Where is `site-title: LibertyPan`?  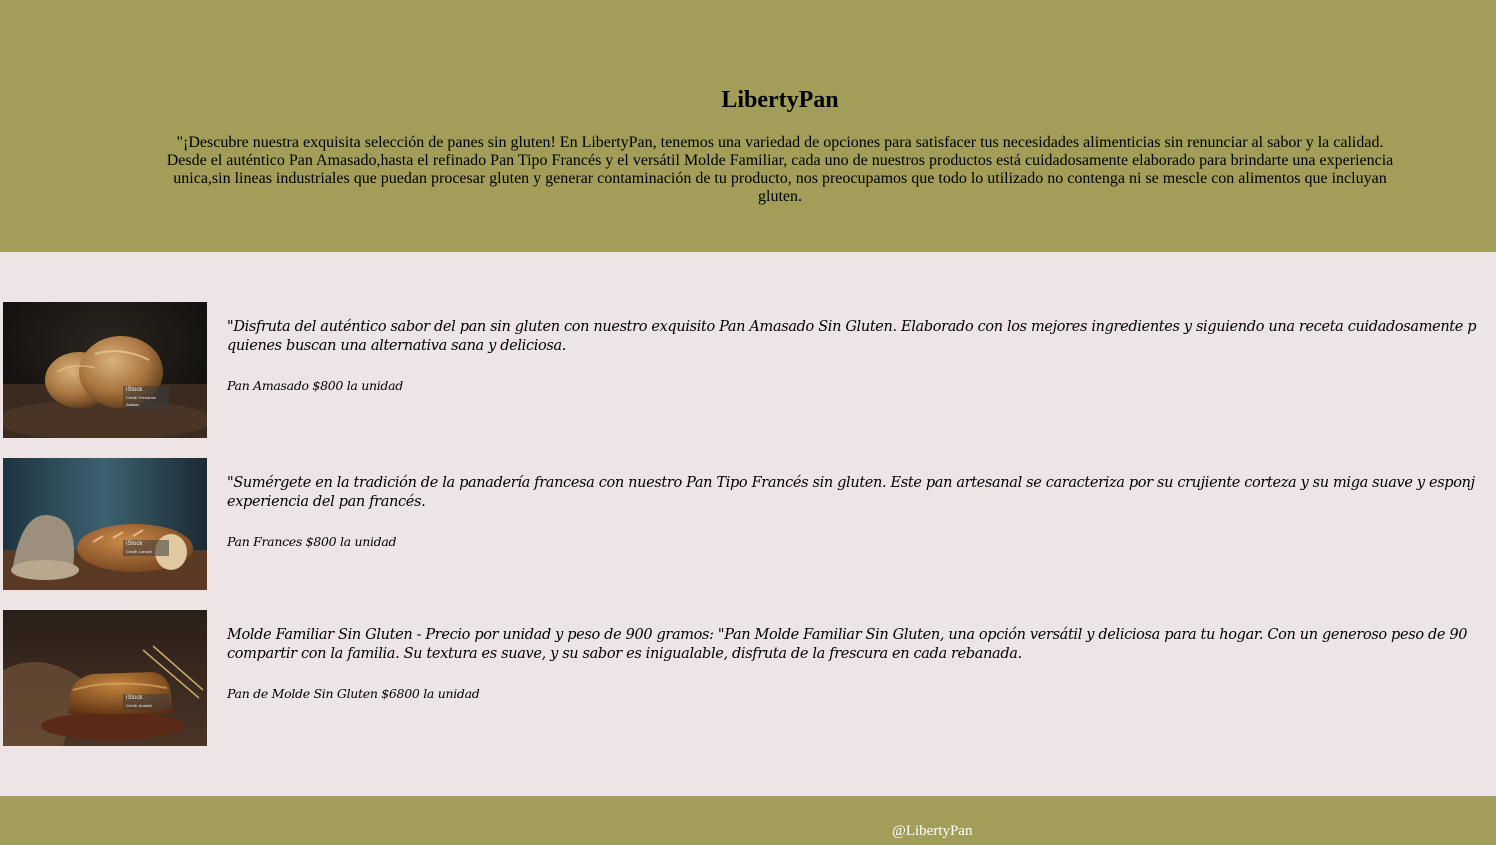
site-title: LibertyPan is located at coordinates (780, 100).